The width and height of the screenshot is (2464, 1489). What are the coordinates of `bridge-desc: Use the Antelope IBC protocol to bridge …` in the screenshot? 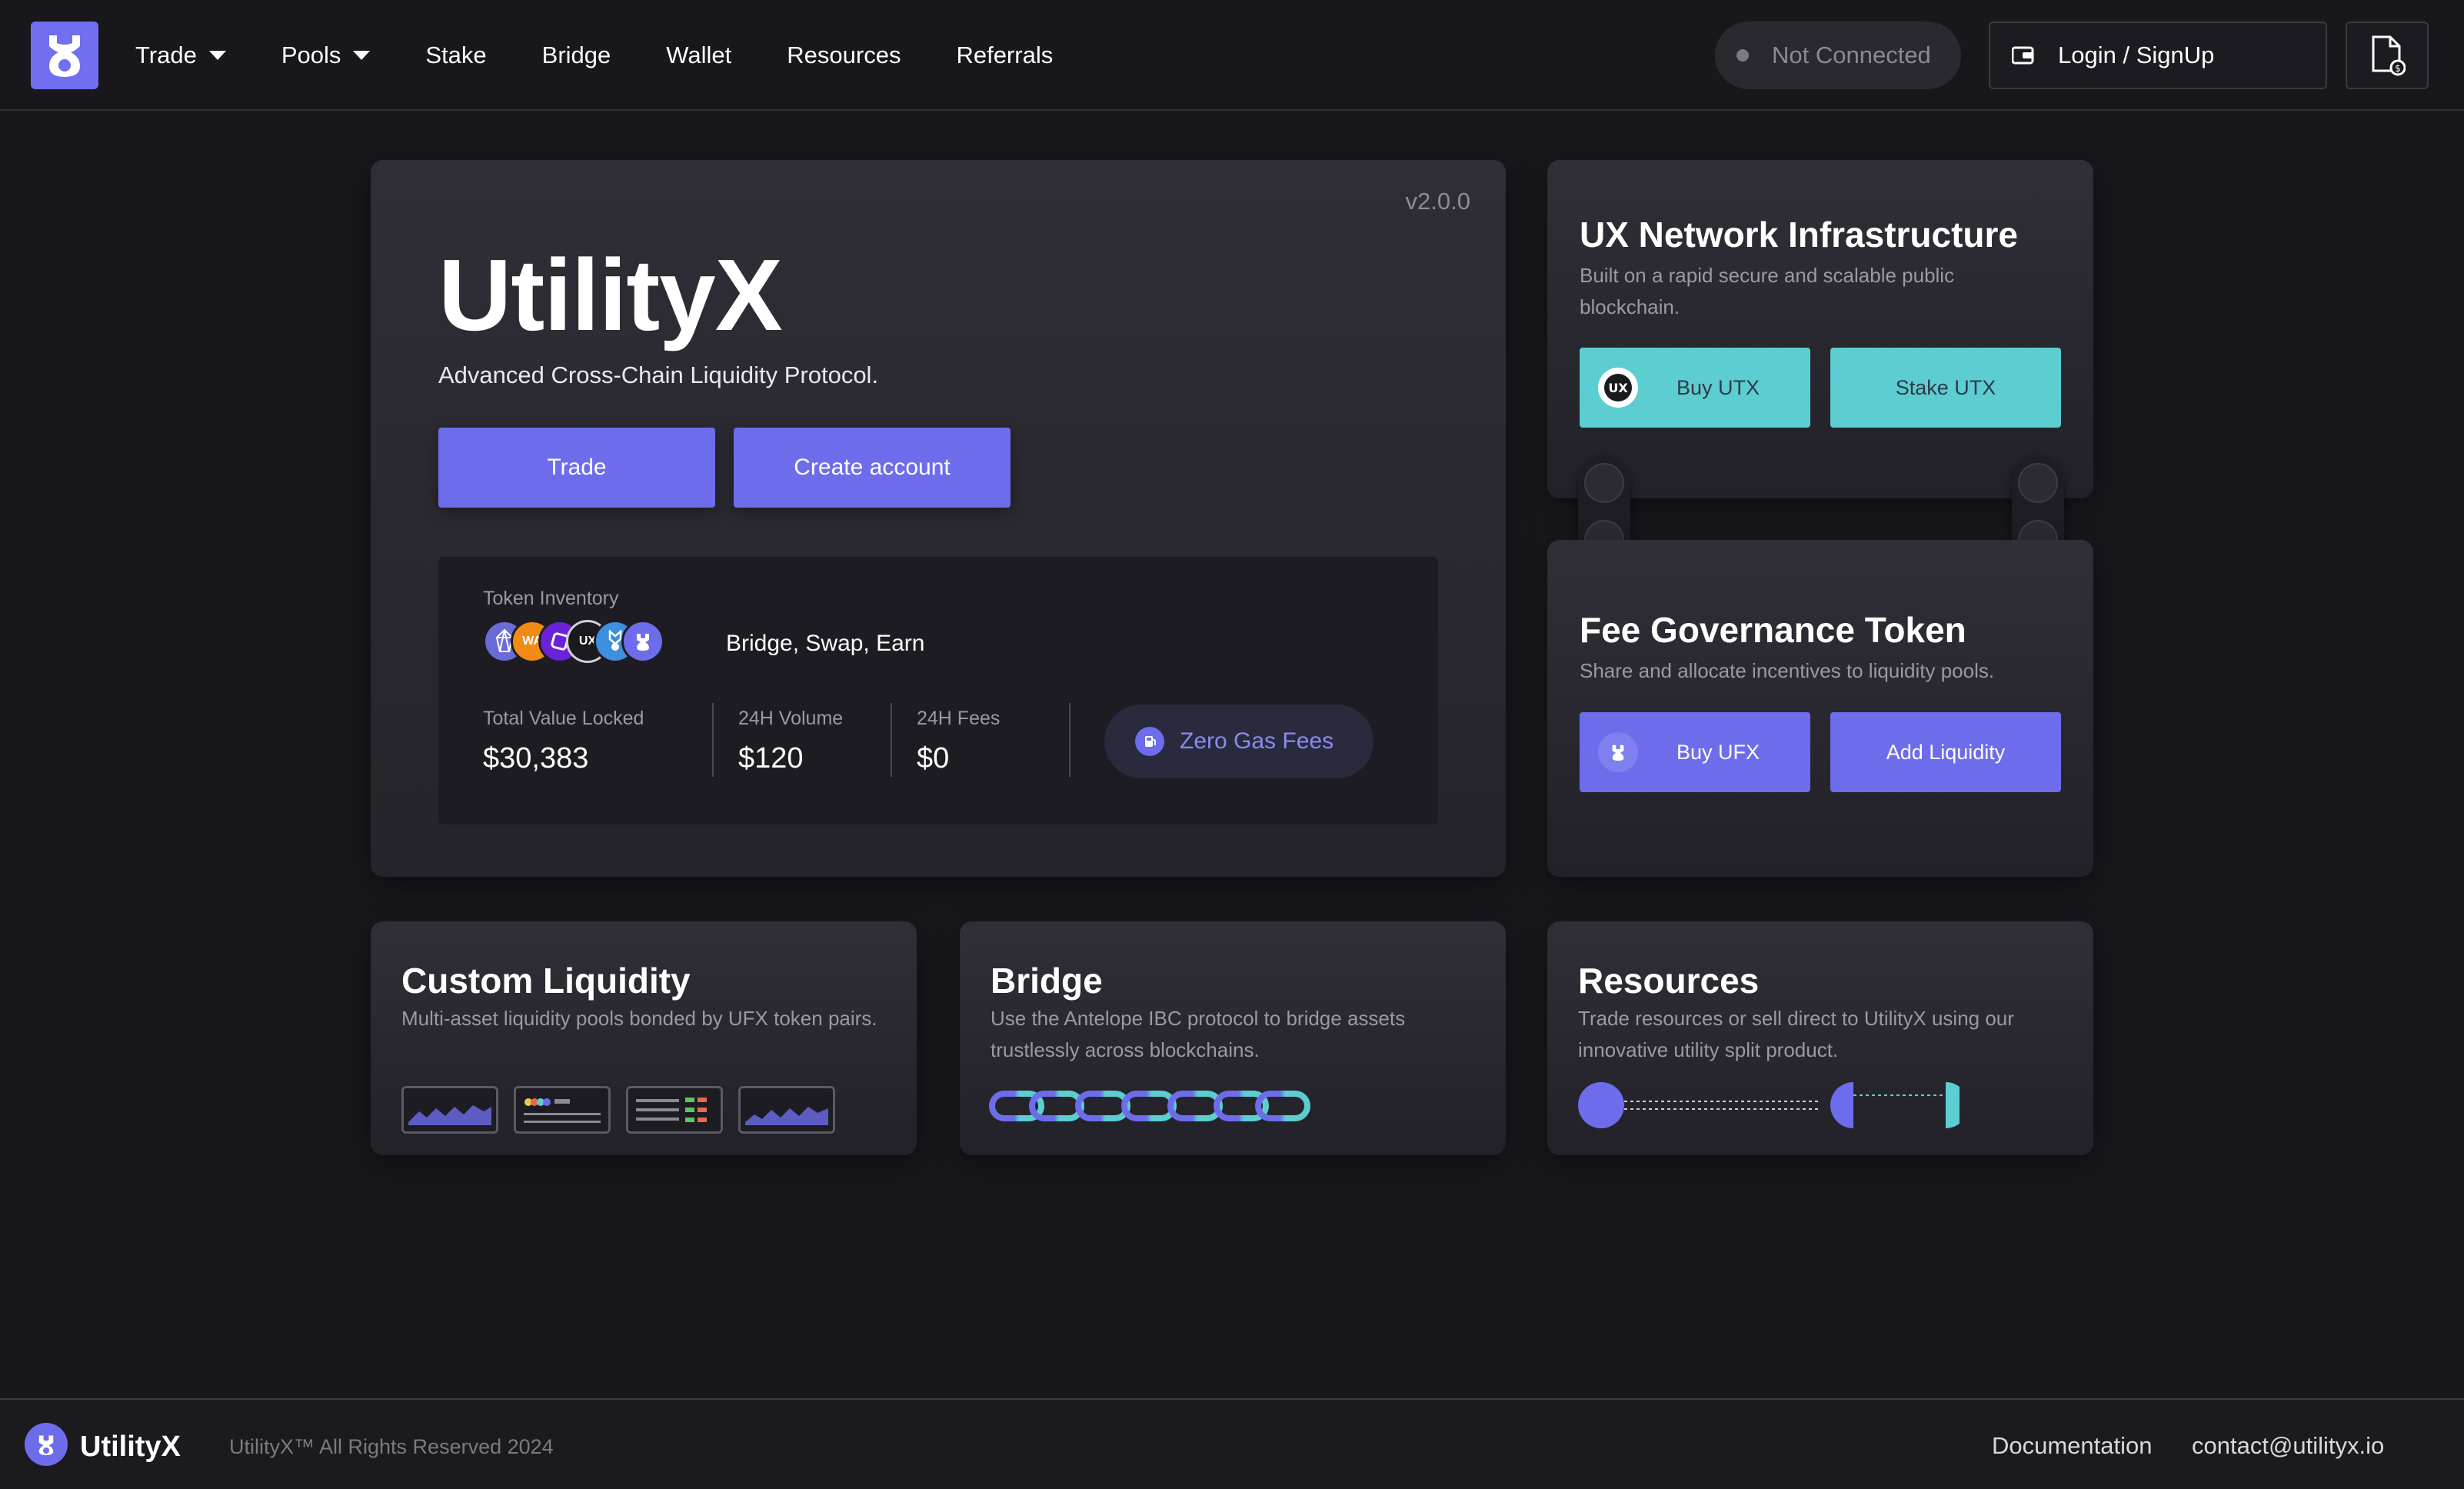 It's located at (1198, 1034).